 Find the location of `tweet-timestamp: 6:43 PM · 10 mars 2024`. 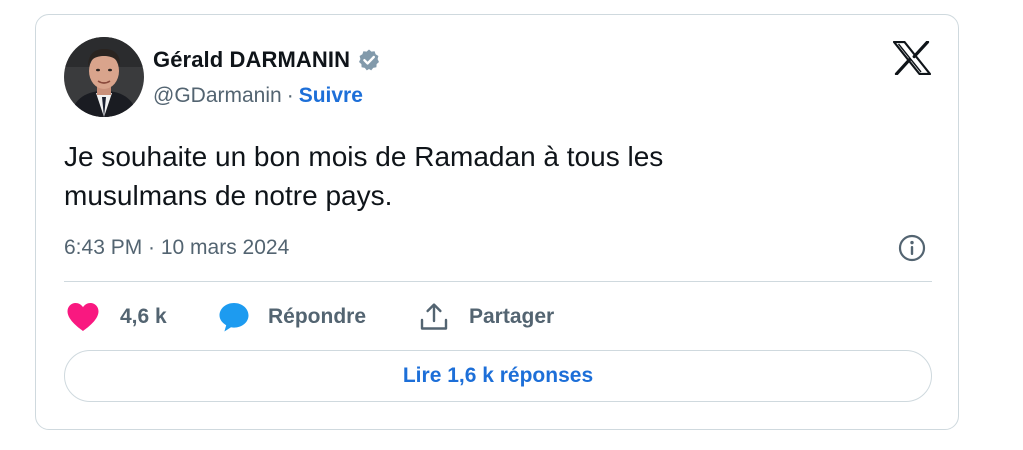

tweet-timestamp: 6:43 PM · 10 mars 2024 is located at coordinates (176, 248).